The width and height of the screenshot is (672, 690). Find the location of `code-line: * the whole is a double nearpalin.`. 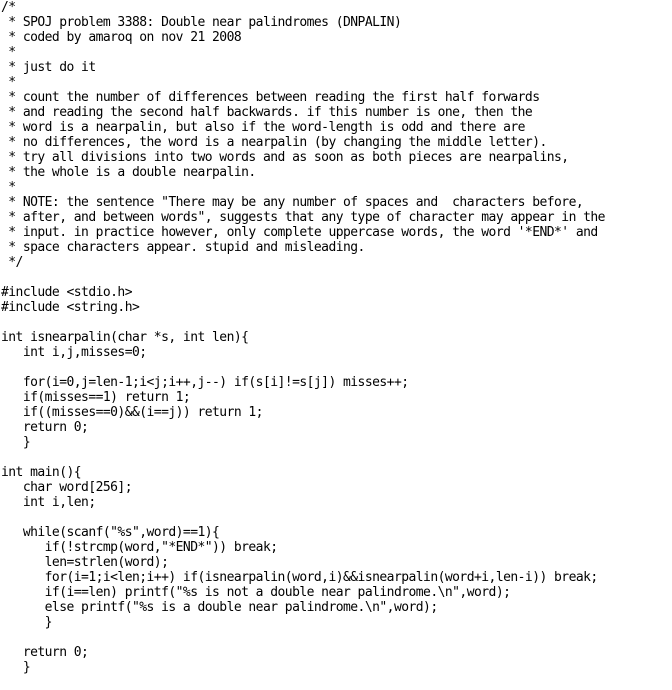

code-line: * the whole is a double nearpalin. is located at coordinates (128, 172).